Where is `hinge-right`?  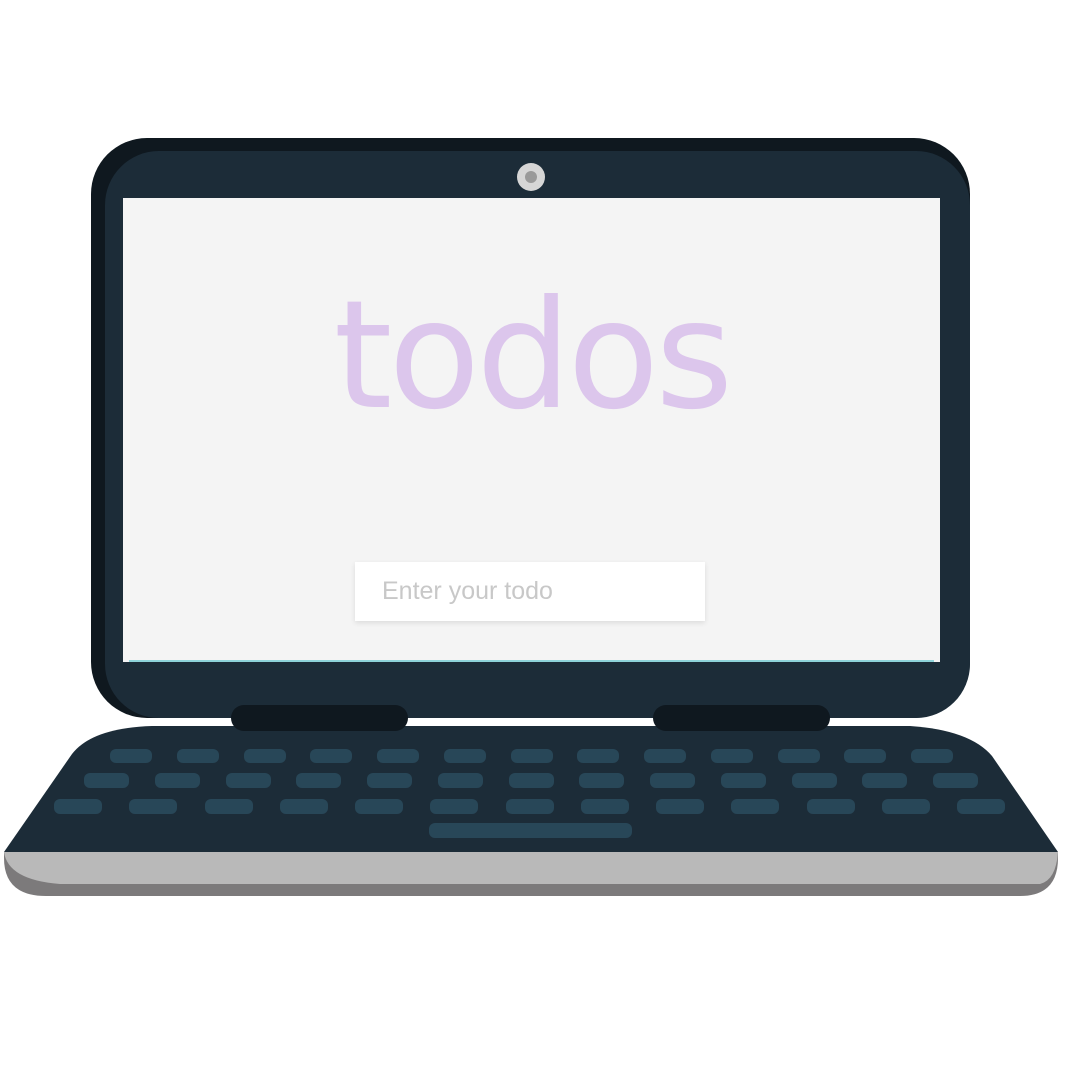 hinge-right is located at coordinates (741, 718).